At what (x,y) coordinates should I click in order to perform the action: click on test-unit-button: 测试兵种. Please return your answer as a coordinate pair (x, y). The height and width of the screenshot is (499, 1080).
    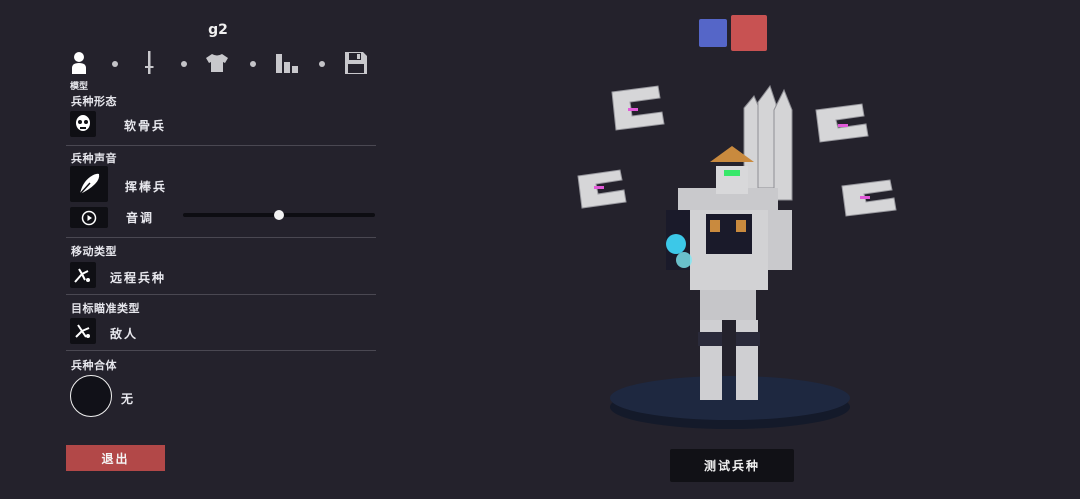
    Looking at the image, I should click on (732, 465).